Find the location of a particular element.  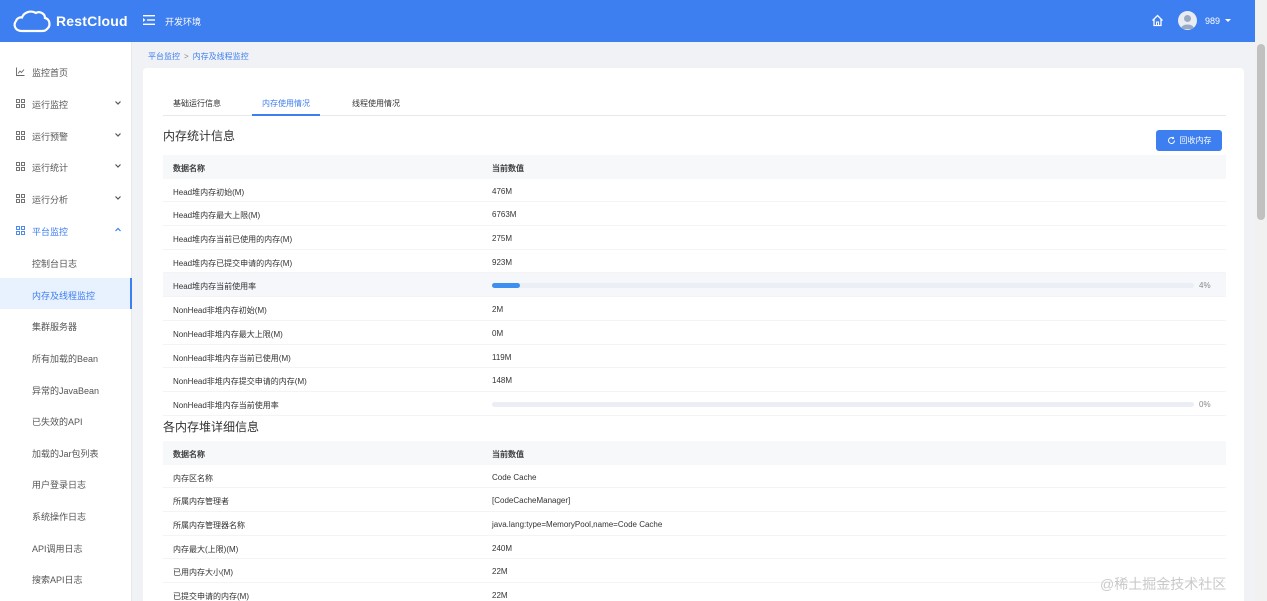

sidebar-subitem-operation-log: 系统操作日志 is located at coordinates (66, 514).